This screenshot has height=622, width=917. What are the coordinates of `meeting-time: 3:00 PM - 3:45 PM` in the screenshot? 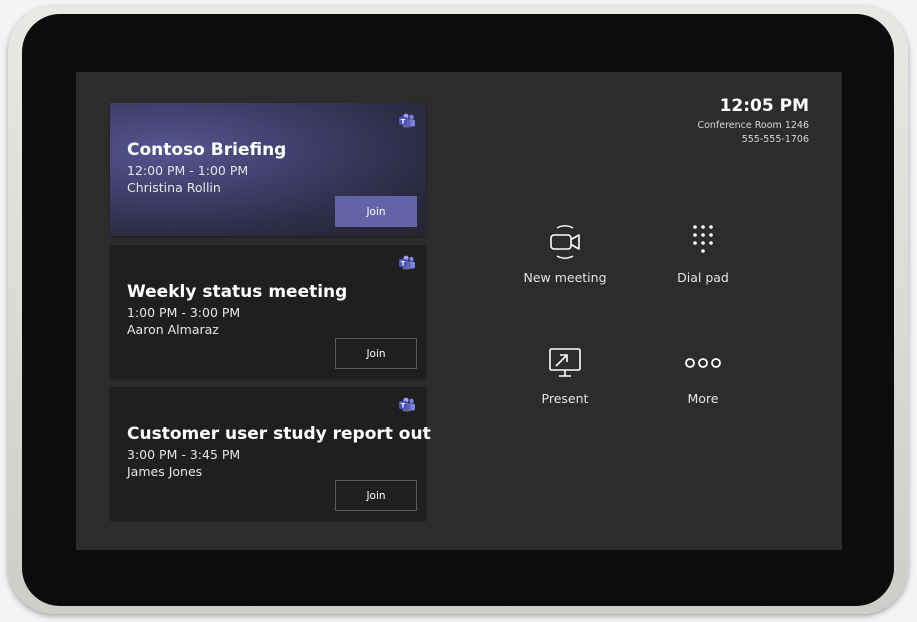 It's located at (184, 454).